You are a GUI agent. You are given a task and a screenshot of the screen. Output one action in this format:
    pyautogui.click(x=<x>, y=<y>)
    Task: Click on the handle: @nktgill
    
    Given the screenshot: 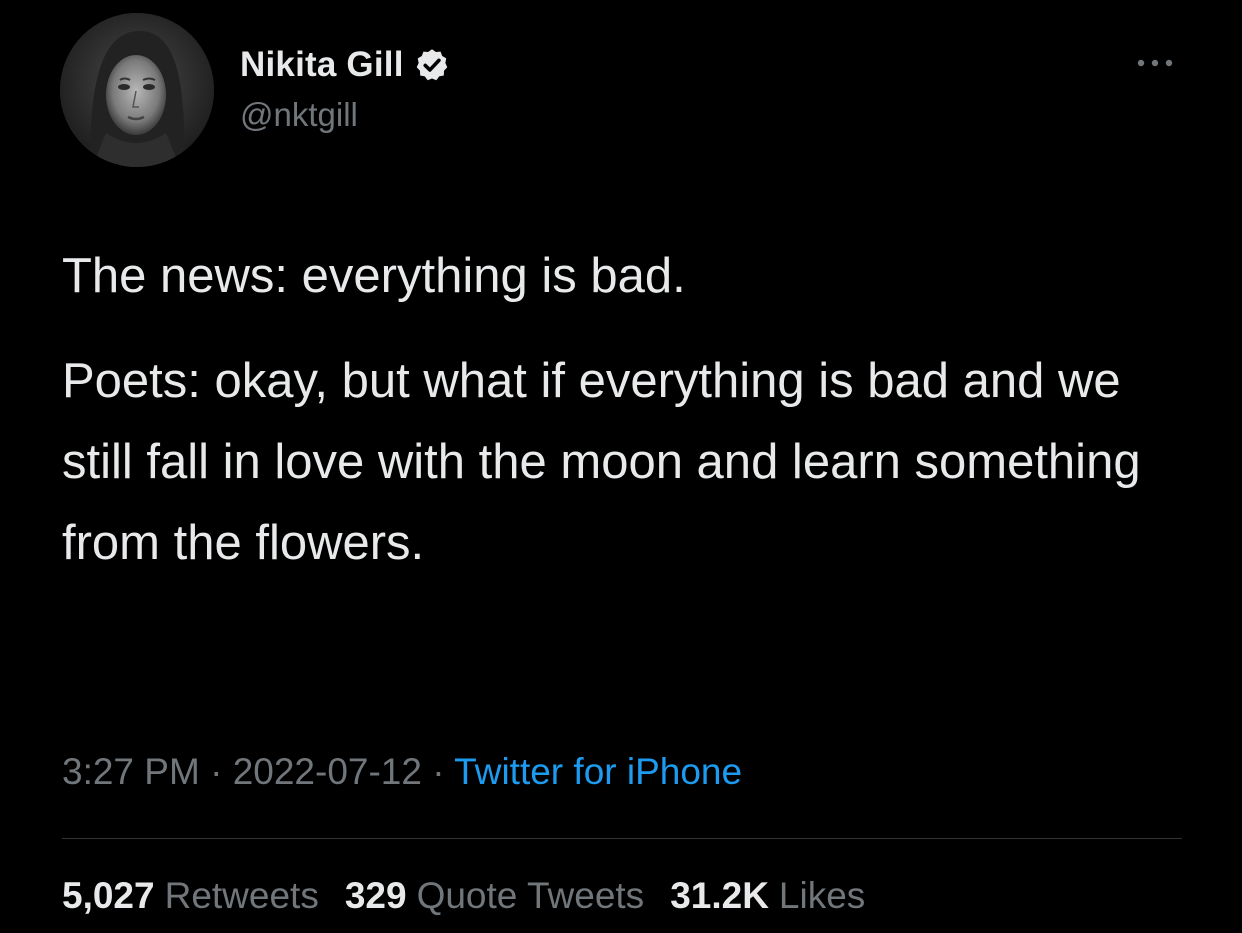 What is the action you would take?
    pyautogui.click(x=299, y=115)
    